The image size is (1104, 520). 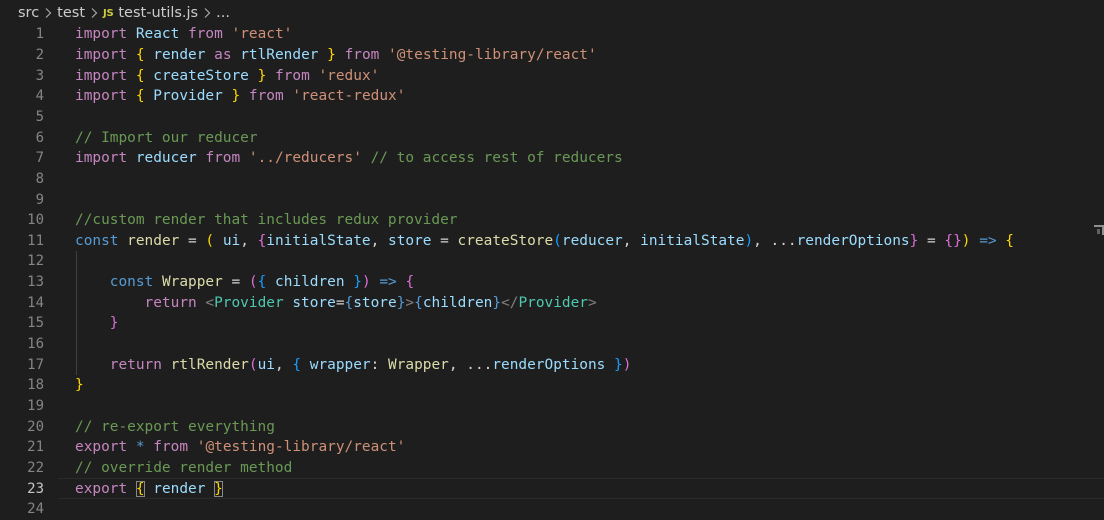 I want to click on code-text: import React from 'react', so click(x=183, y=34).